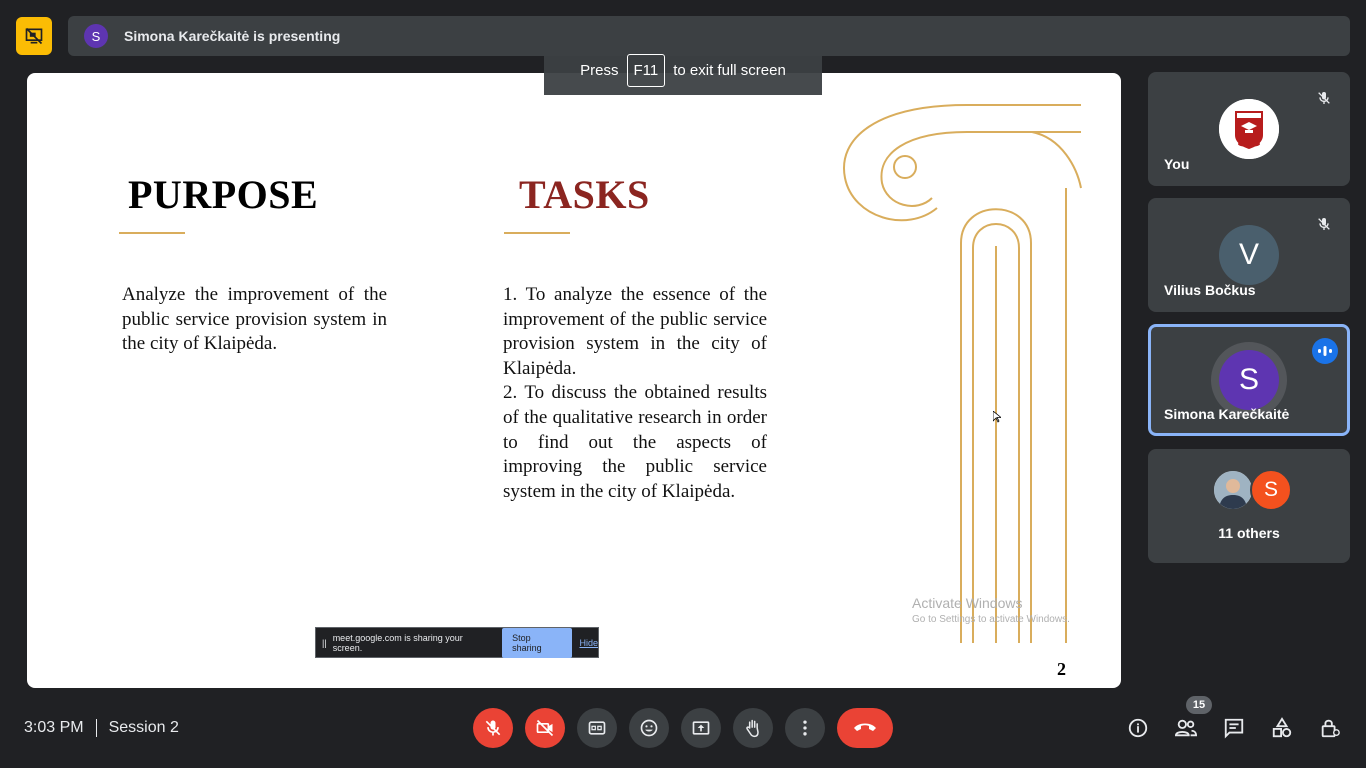 The width and height of the screenshot is (1366, 768). I want to click on presentation-status-icon, so click(34, 36).